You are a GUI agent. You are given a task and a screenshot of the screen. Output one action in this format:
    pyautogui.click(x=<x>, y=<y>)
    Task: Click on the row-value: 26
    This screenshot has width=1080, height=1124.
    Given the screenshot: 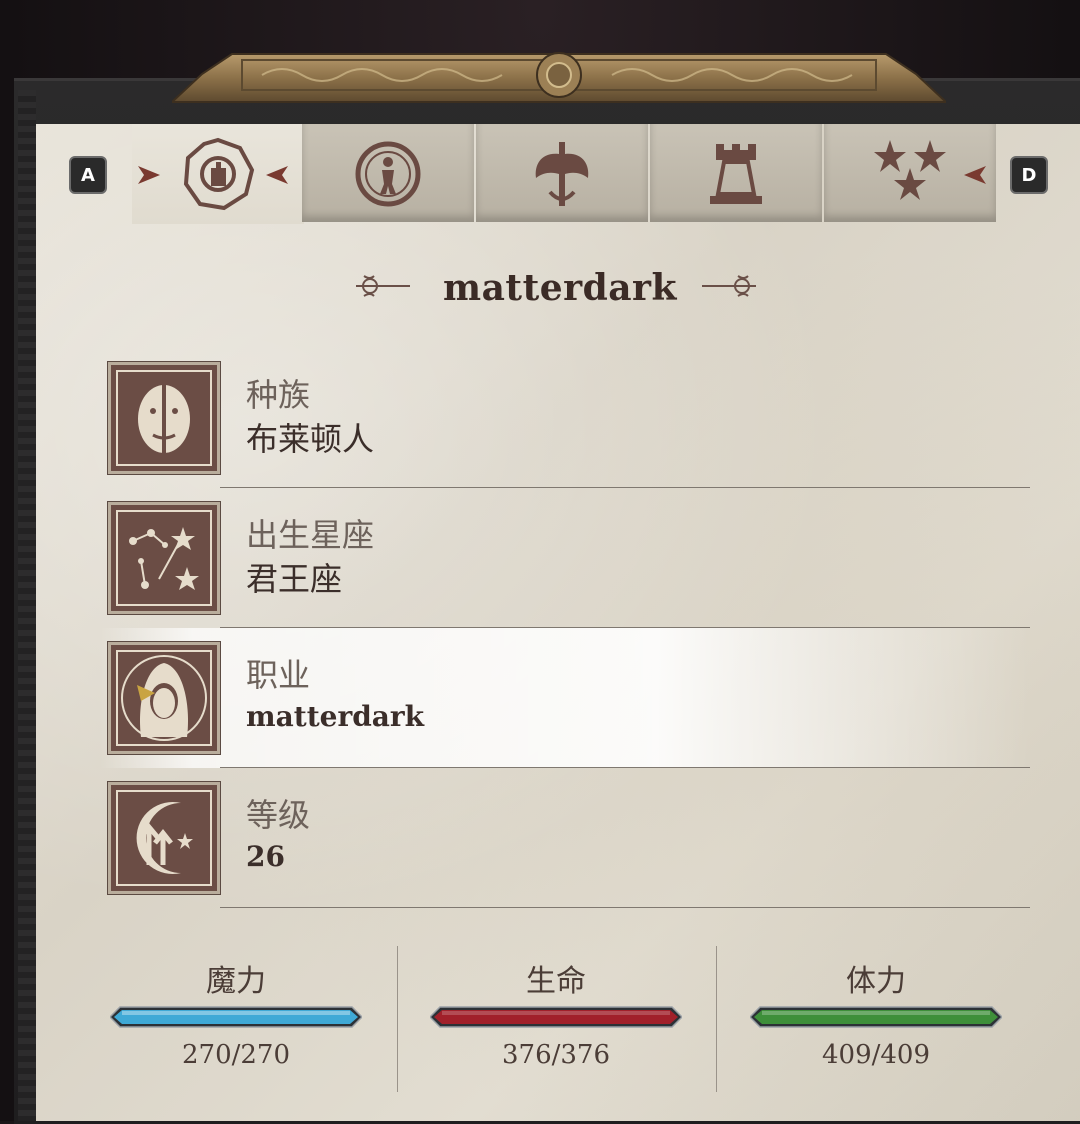 What is the action you would take?
    pyautogui.click(x=265, y=856)
    